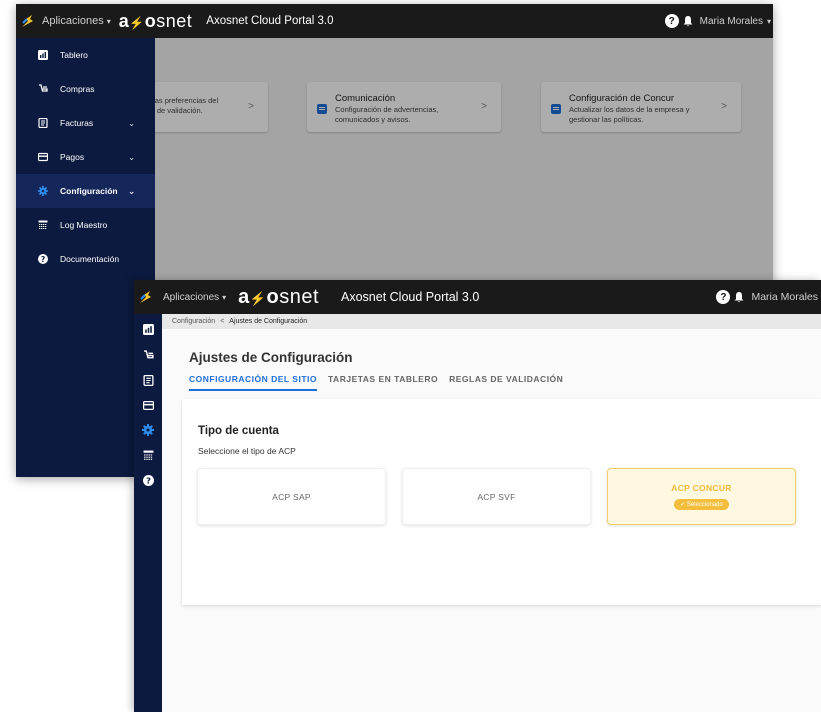 The height and width of the screenshot is (712, 821). I want to click on section-subtitle: Seleccione el tipo de ACP, so click(247, 451).